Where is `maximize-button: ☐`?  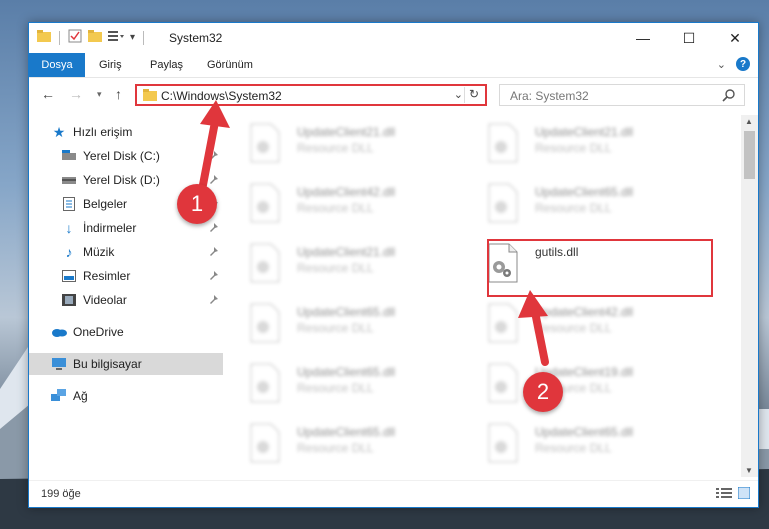 maximize-button: ☐ is located at coordinates (689, 38).